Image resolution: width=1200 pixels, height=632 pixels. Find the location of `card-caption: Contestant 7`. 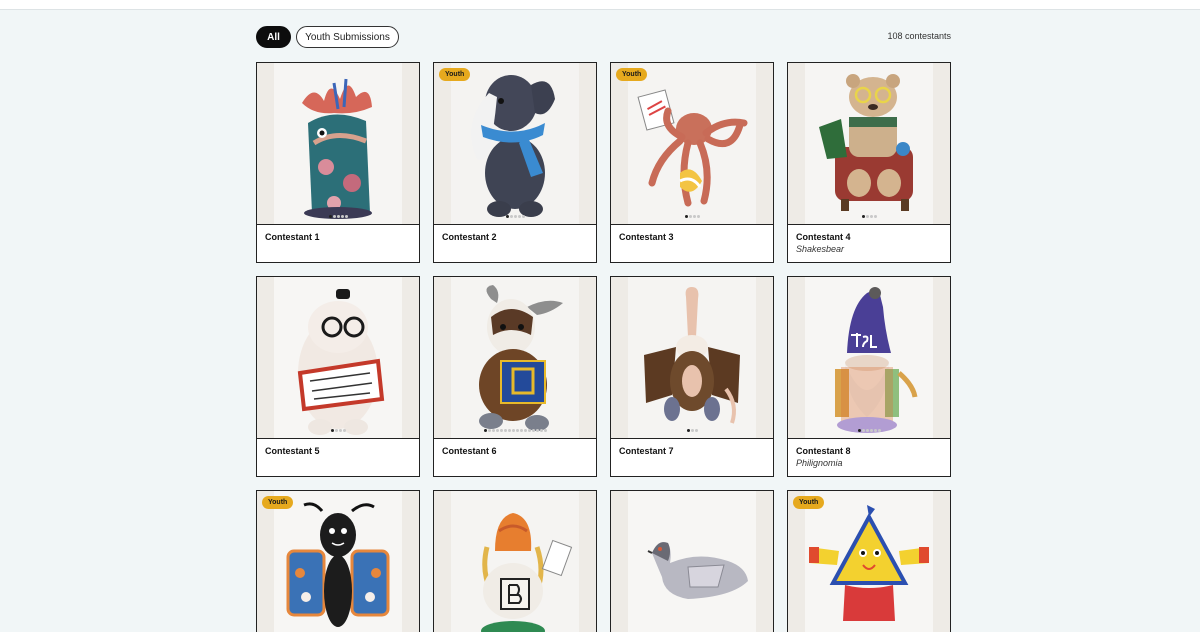

card-caption: Contestant 7 is located at coordinates (692, 457).